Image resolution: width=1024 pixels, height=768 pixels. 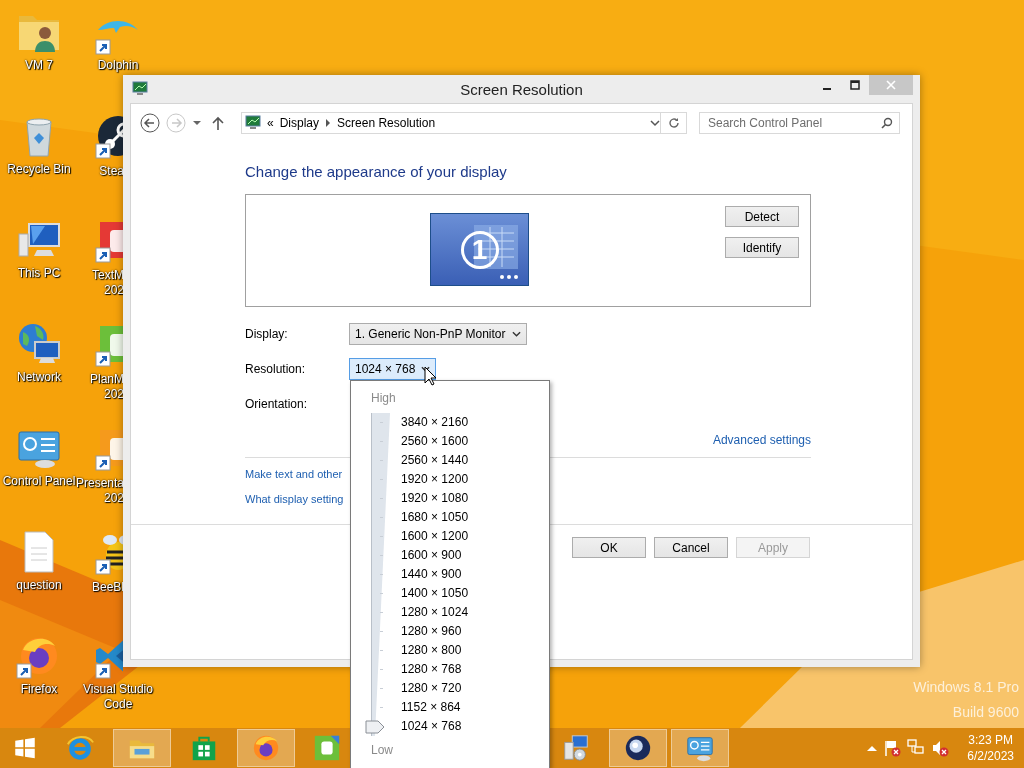 What do you see at coordinates (118, 704) in the screenshot?
I see `icon-label: Code` at bounding box center [118, 704].